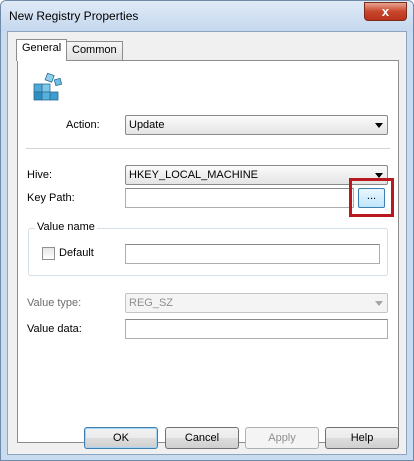  I want to click on action-value: Update, so click(147, 125).